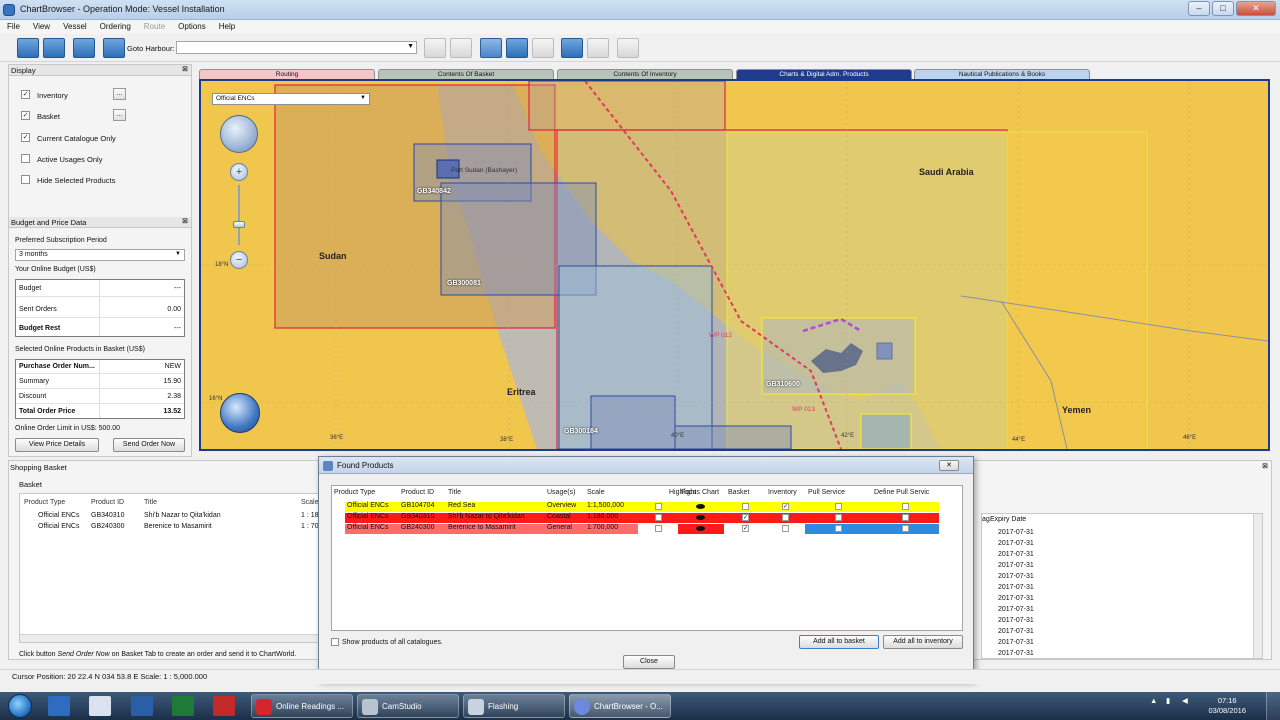 This screenshot has height=720, width=1280. What do you see at coordinates (296, 47) in the screenshot?
I see `goto-harbour-combo: ▼` at bounding box center [296, 47].